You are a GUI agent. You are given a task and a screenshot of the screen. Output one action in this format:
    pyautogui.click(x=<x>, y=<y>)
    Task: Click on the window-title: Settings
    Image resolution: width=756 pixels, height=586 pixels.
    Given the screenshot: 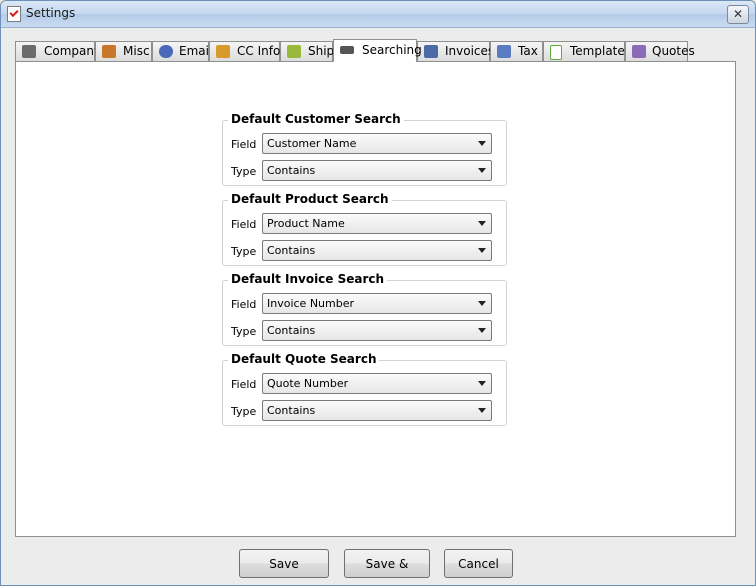 What is the action you would take?
    pyautogui.click(x=51, y=13)
    